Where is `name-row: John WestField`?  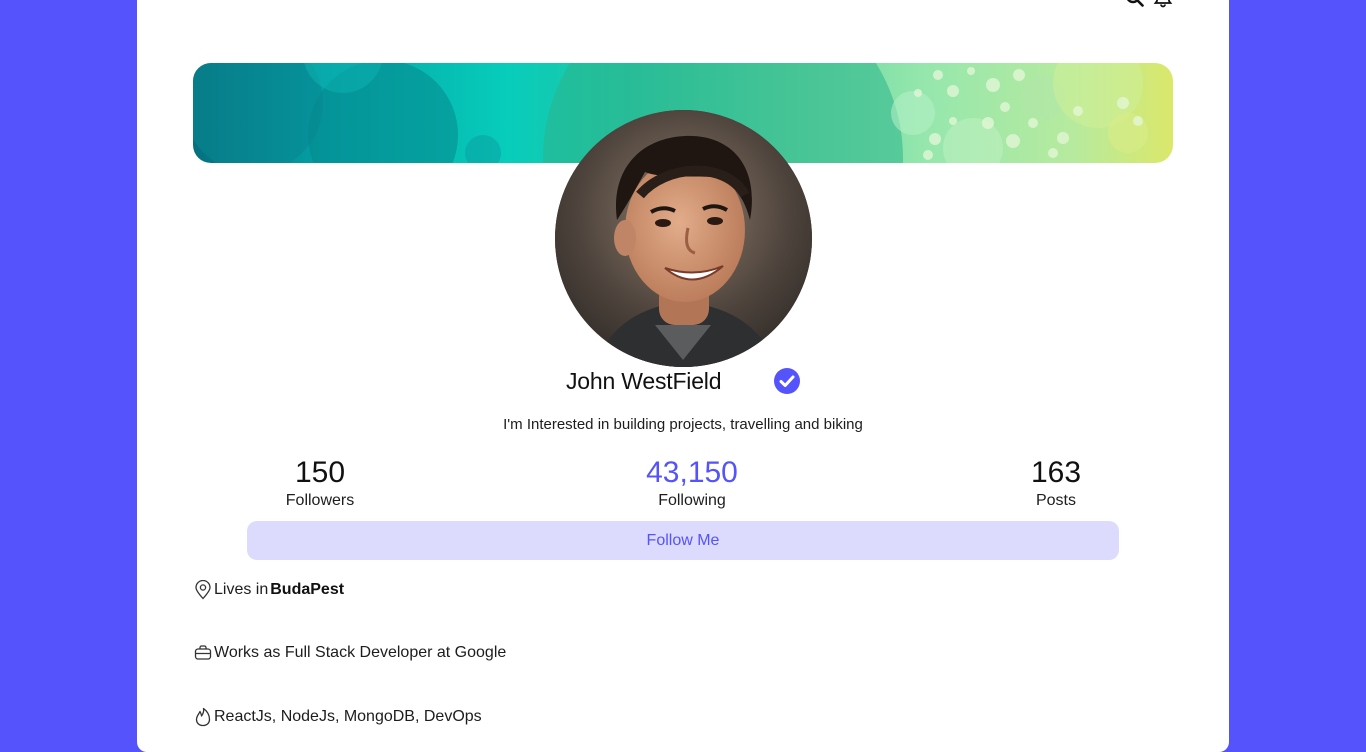
name-row: John WestField is located at coordinates (683, 382).